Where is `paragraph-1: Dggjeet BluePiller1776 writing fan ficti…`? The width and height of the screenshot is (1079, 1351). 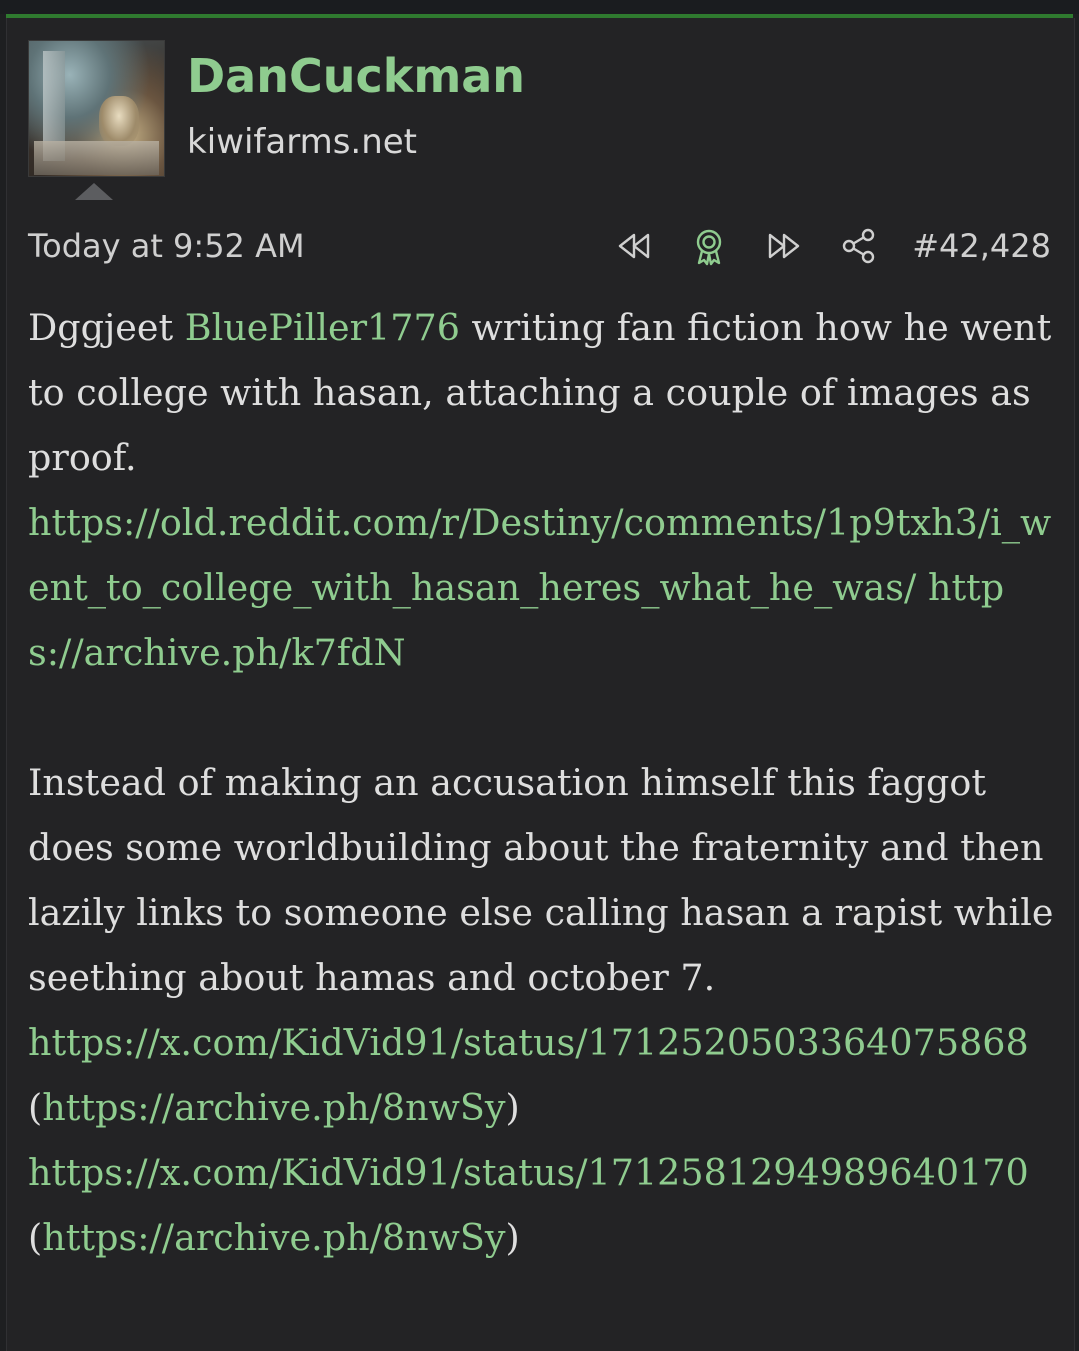
paragraph-1: Dggjeet BluePiller1776 writing fan ficti… is located at coordinates (540, 392).